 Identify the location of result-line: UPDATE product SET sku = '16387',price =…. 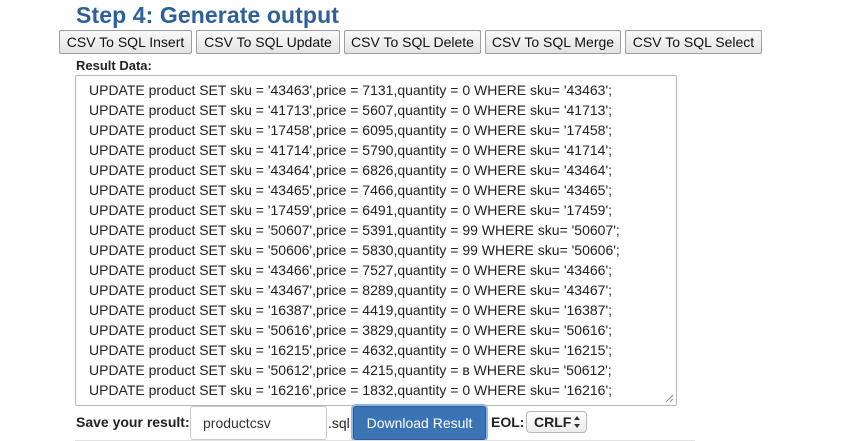
(351, 310).